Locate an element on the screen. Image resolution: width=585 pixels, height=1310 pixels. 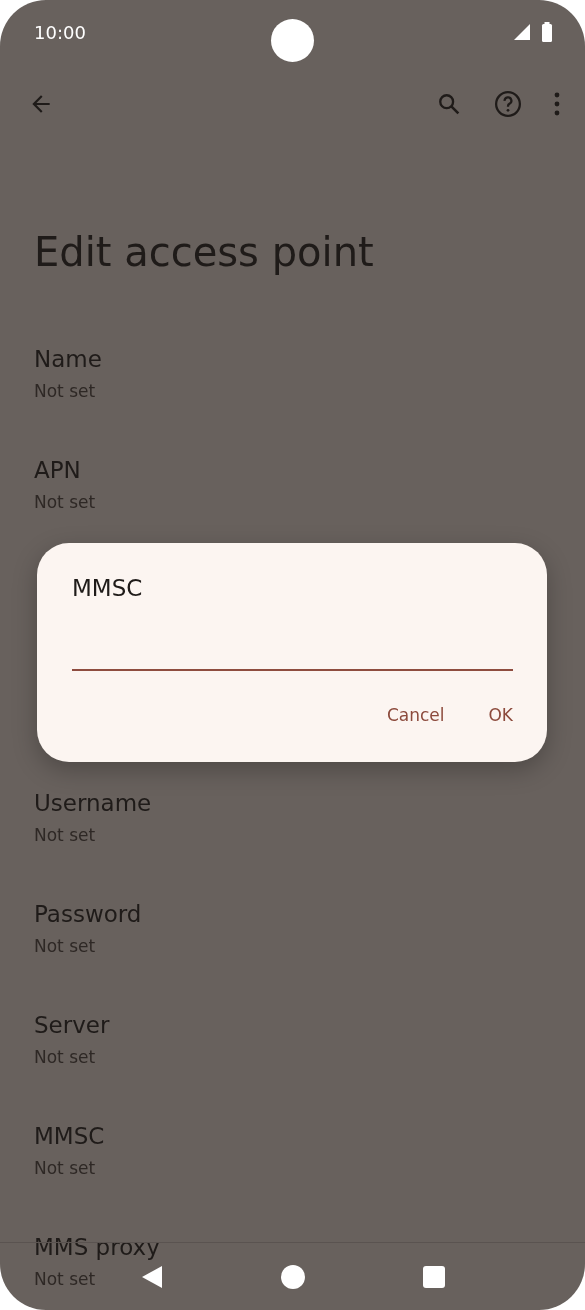
back-icon is located at coordinates (151, 1276).